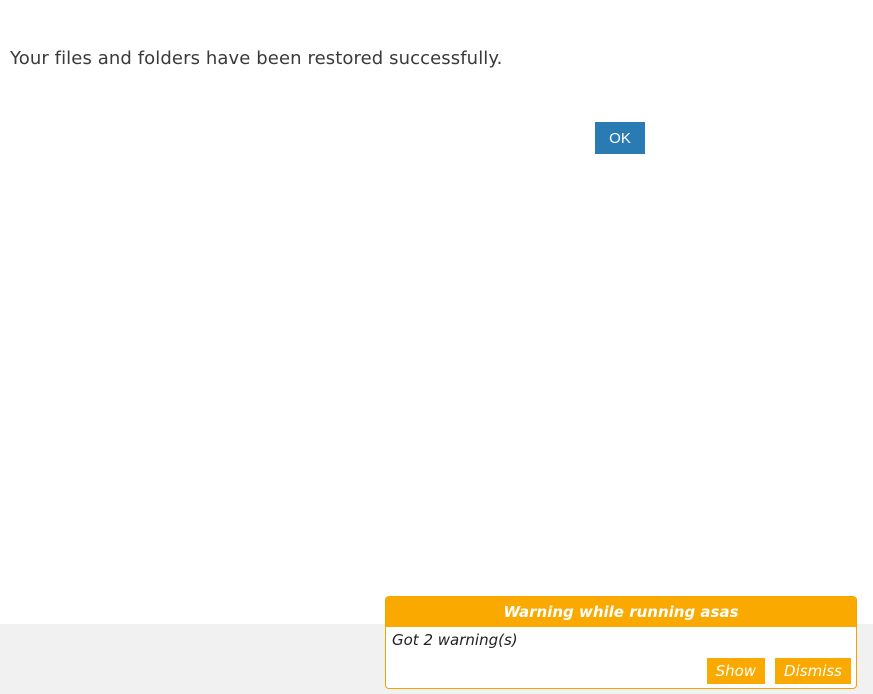  I want to click on warning-actions: Show Dismiss, so click(778, 671).